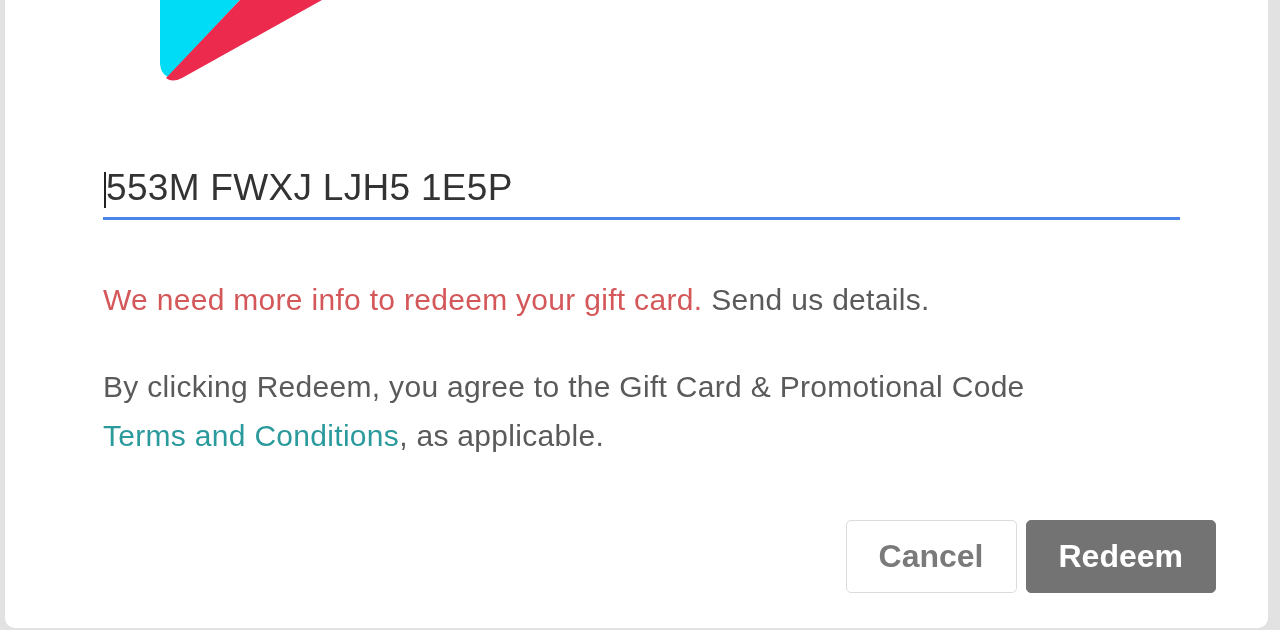  Describe the element at coordinates (1120, 556) in the screenshot. I see `redeem-button: Redeem` at that location.